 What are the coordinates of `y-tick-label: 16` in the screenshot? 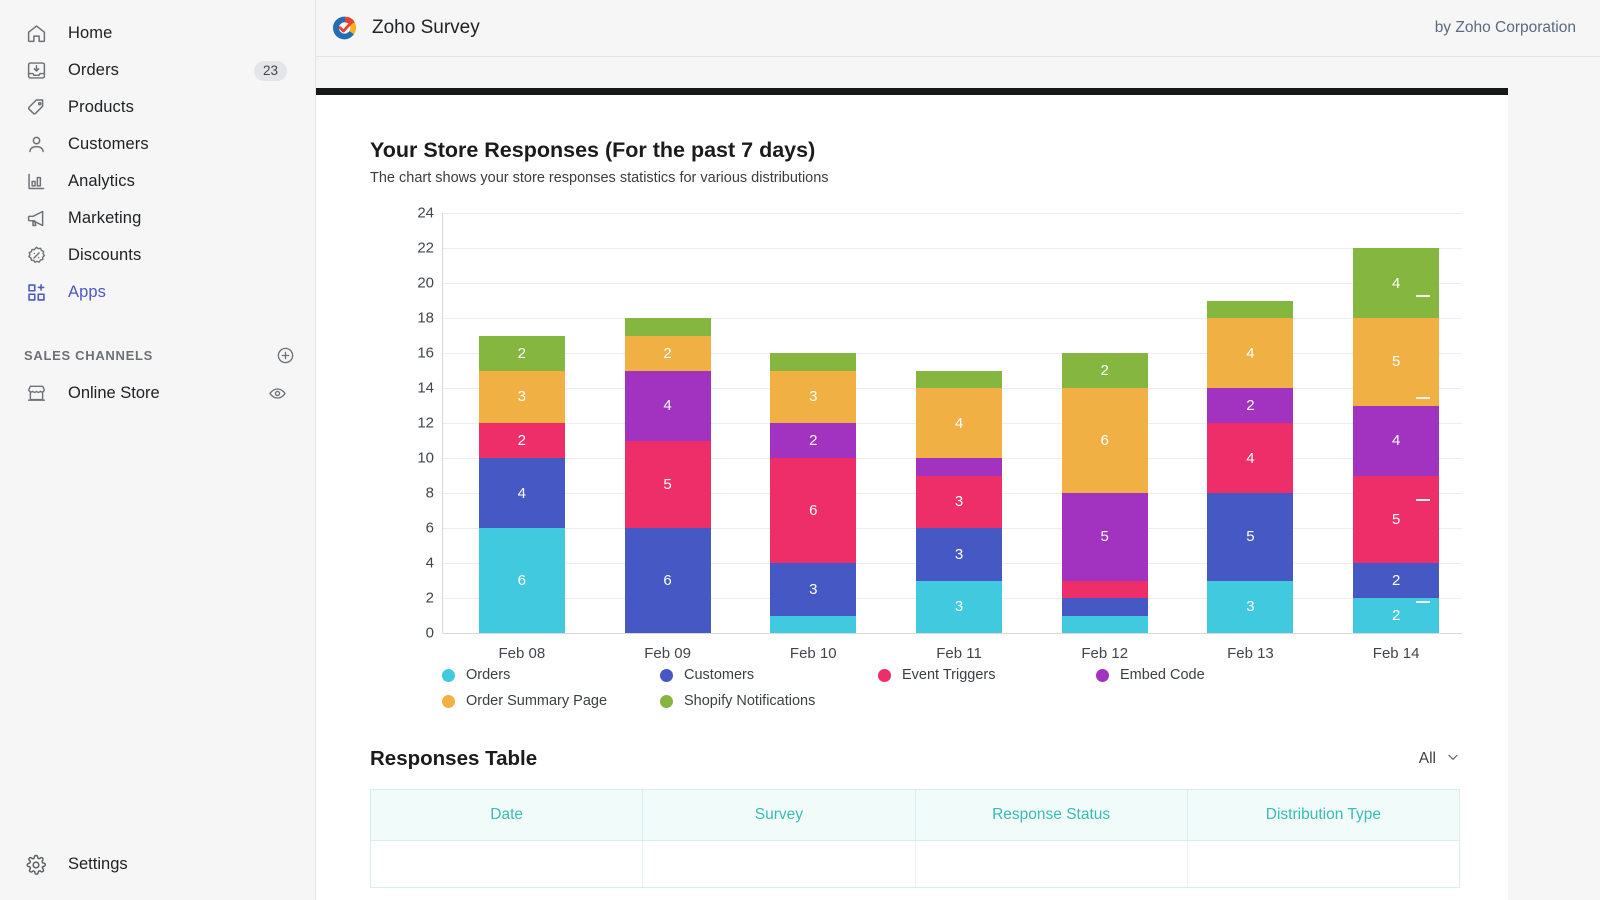 It's located at (425, 353).